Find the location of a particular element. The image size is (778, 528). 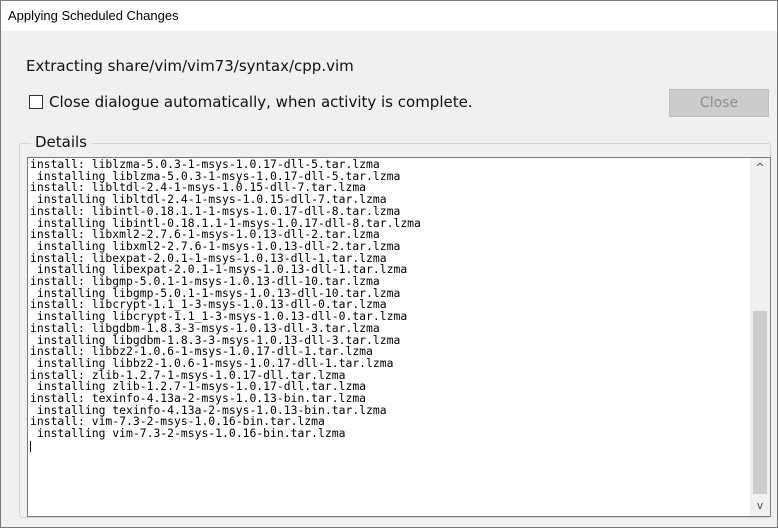

scroll-up-icon: ^ is located at coordinates (760, 168).